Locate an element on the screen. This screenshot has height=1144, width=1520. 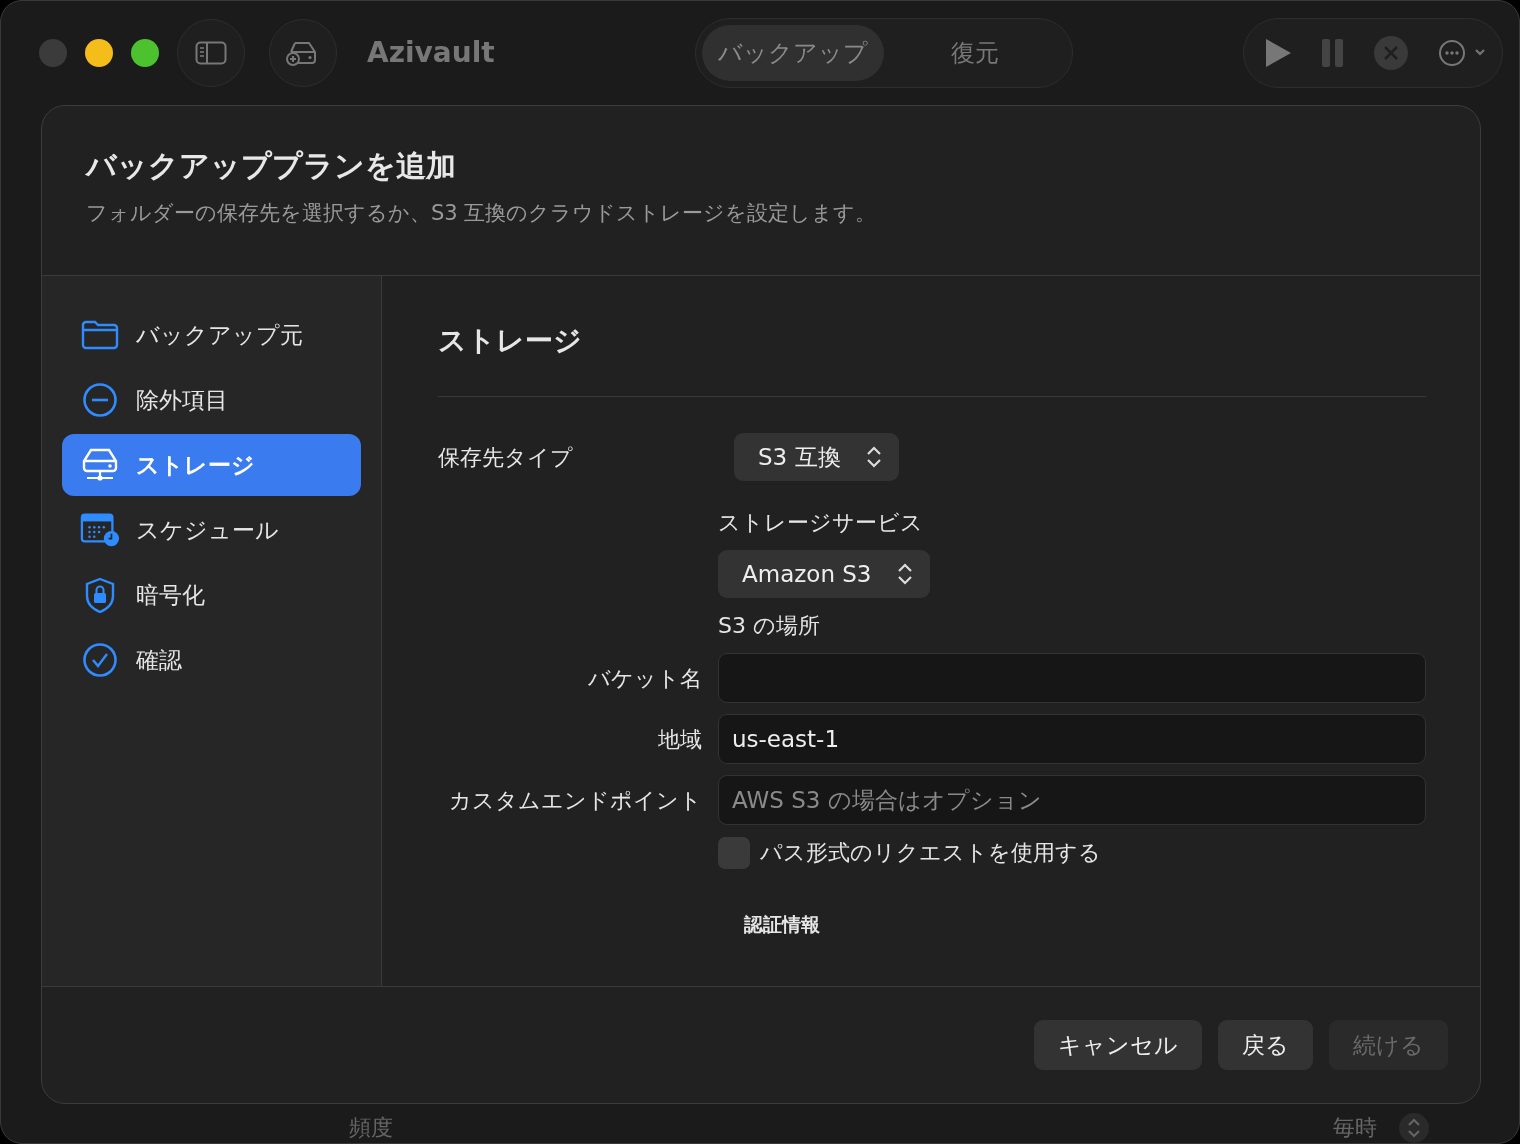
footer-button: 戻る is located at coordinates (1265, 1045).